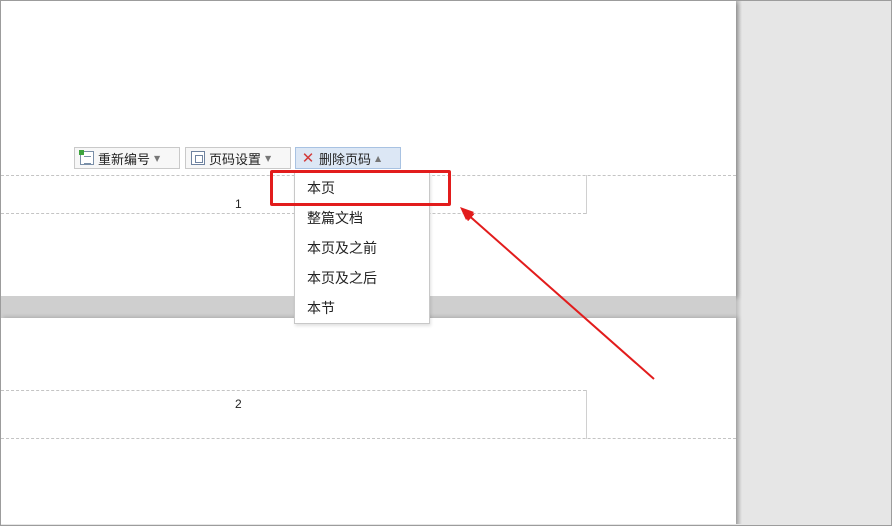  I want to click on page-number-2: 2, so click(238, 404).